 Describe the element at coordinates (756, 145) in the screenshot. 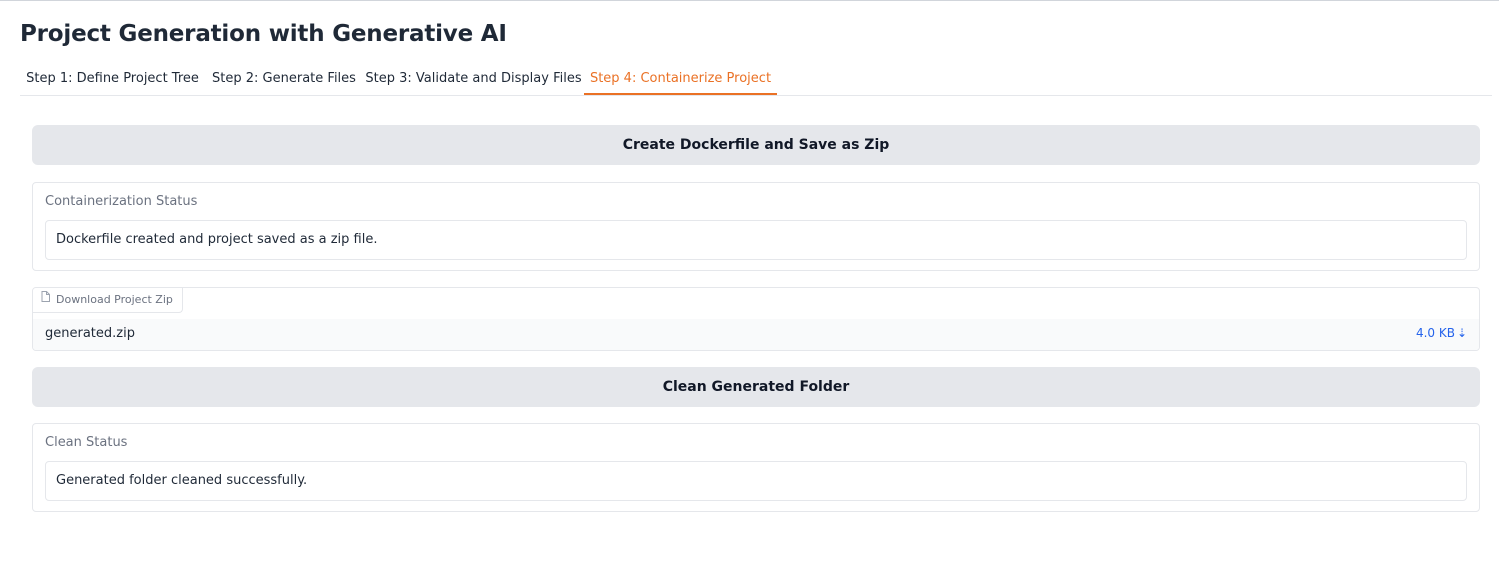

I see `create-dockerfile-button: Create Dockerfile and Save as Zip` at that location.